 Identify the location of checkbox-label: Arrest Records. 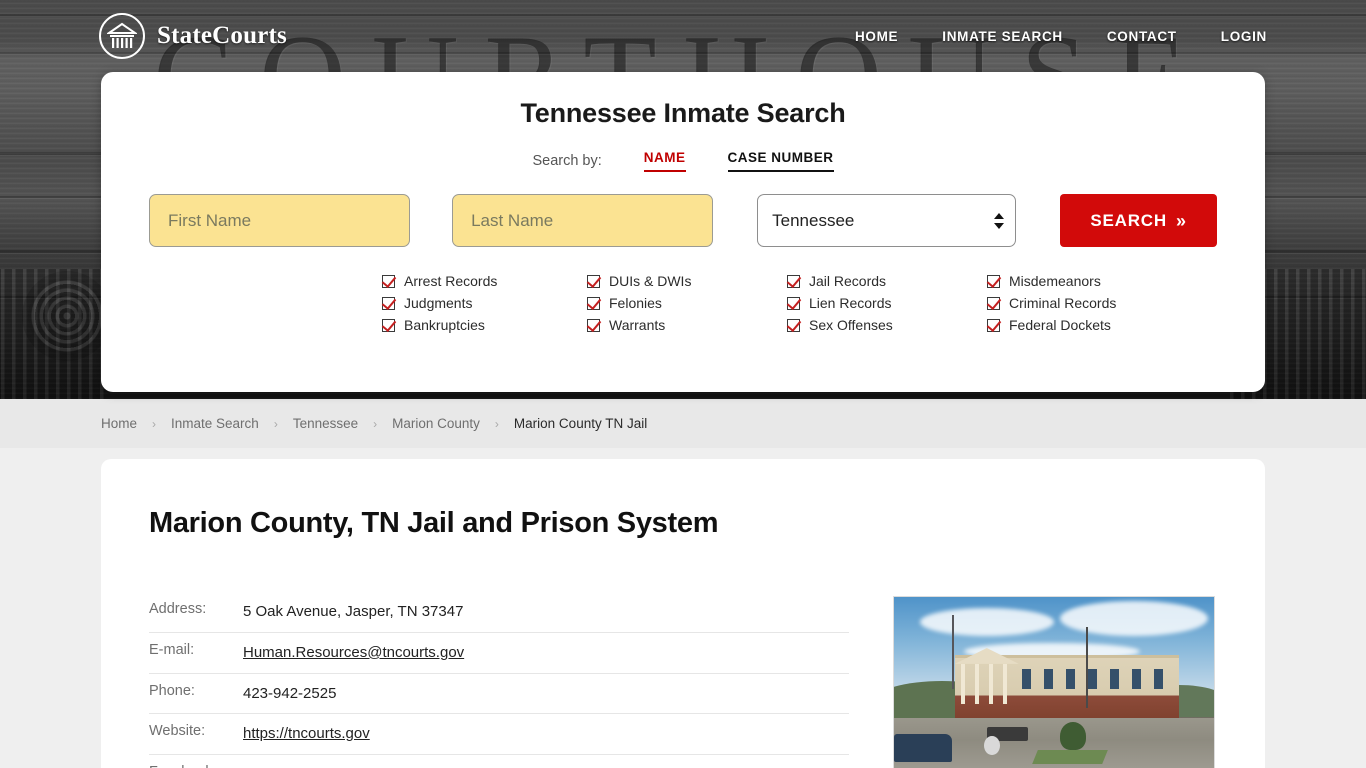
(451, 281).